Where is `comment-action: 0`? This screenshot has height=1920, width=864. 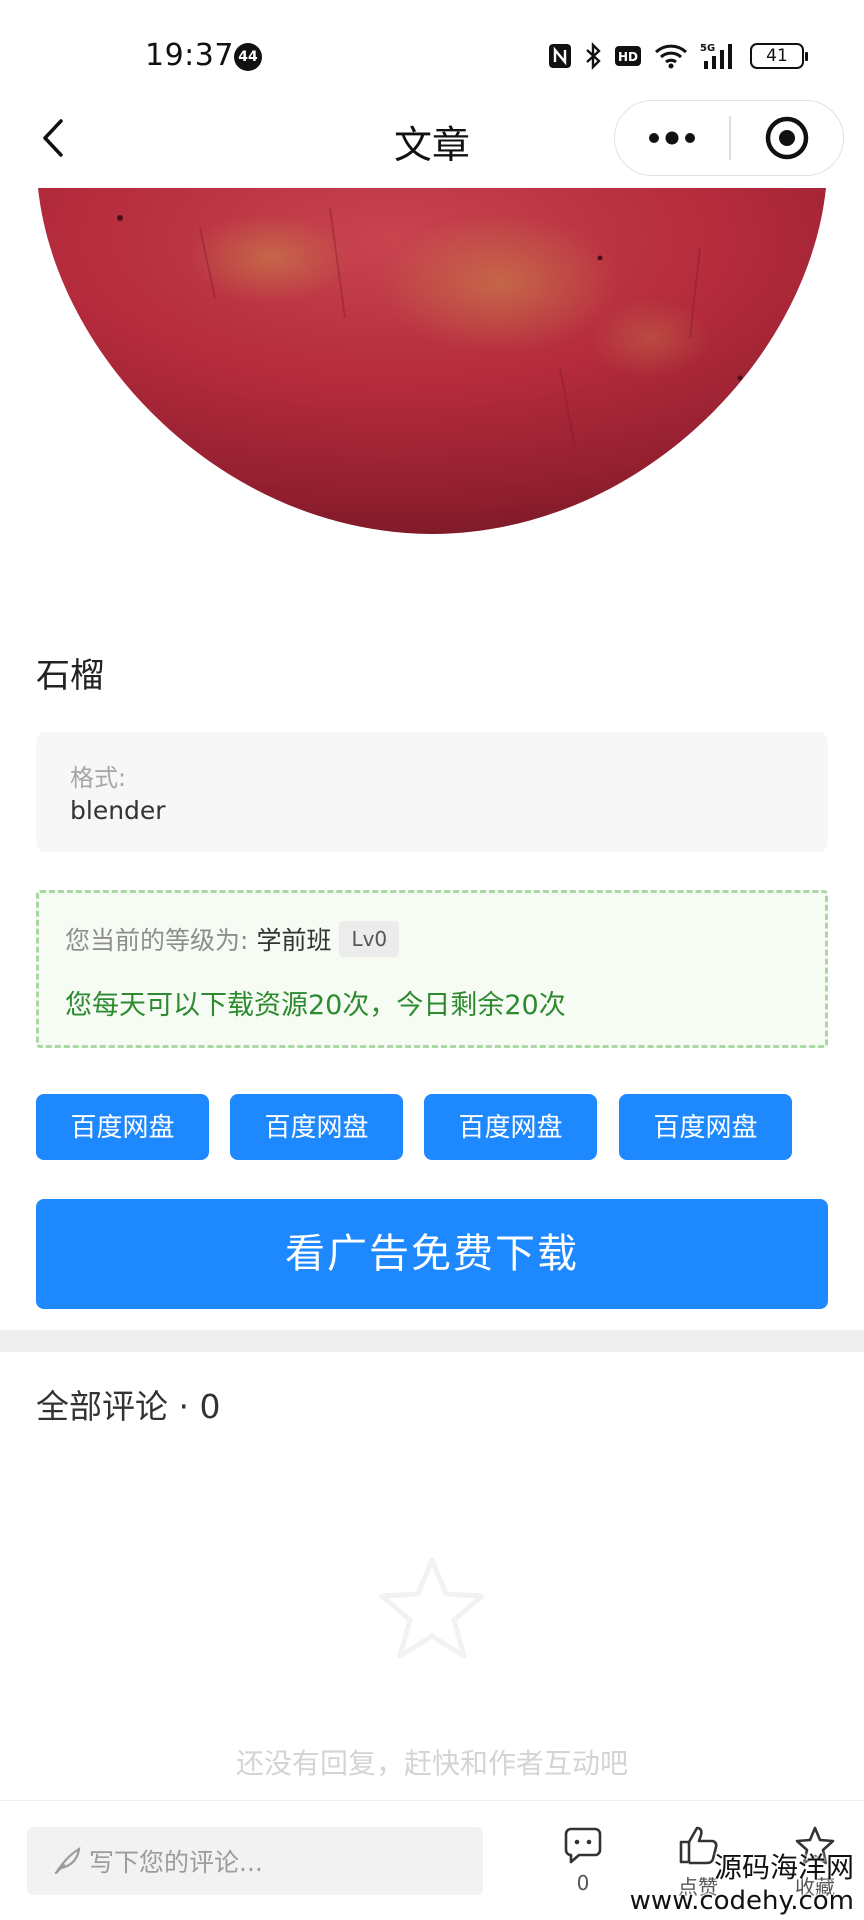
comment-action: 0 is located at coordinates (583, 1859).